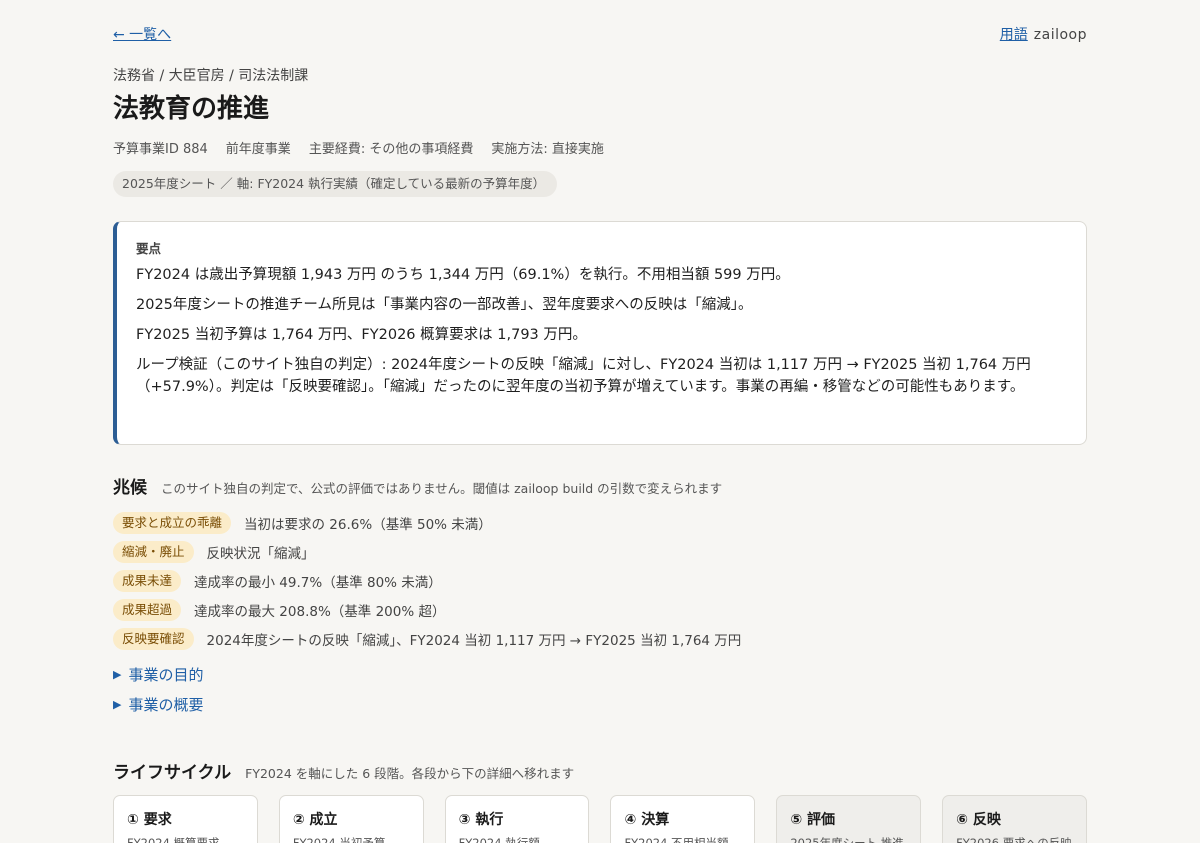 This screenshot has height=843, width=1200. I want to click on signs-heading: 兆候, so click(130, 488).